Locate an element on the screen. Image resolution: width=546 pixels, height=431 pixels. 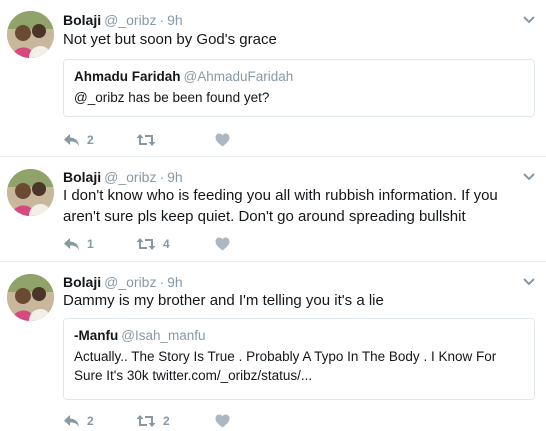
quoted-username: @Isah_manfu is located at coordinates (163, 335).